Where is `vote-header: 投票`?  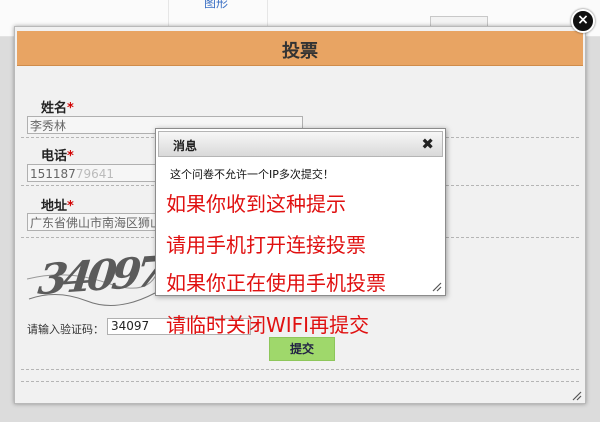 vote-header: 投票 is located at coordinates (300, 48).